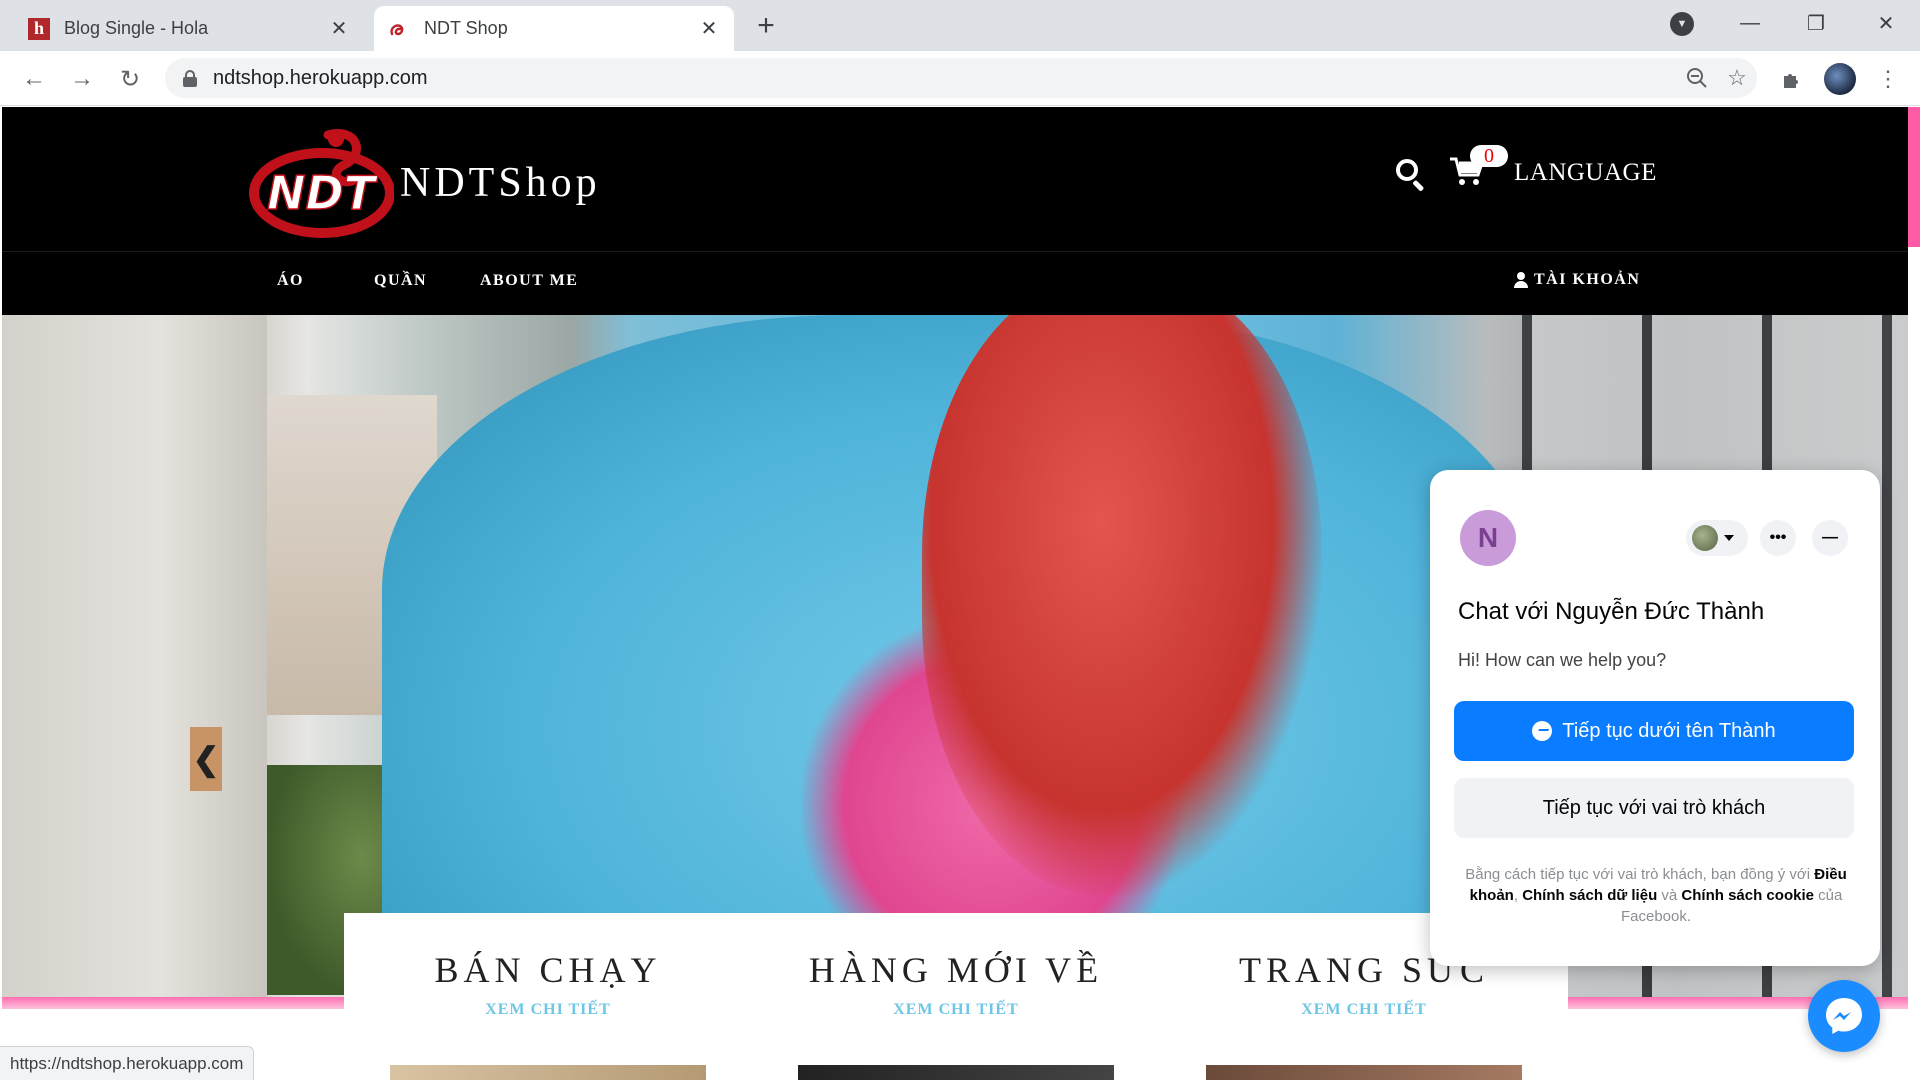 This screenshot has width=1920, height=1080. What do you see at coordinates (130, 79) in the screenshot?
I see `reload-icon: ↻` at bounding box center [130, 79].